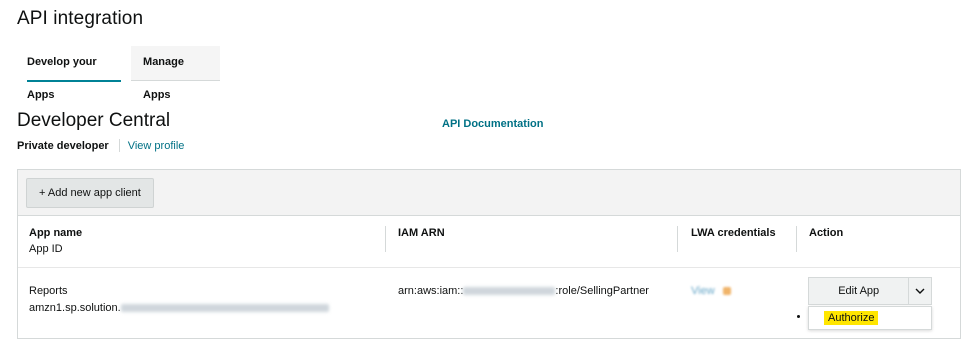  I want to click on app-name-cell: Reports amzn1.sp.solution., so click(179, 299).